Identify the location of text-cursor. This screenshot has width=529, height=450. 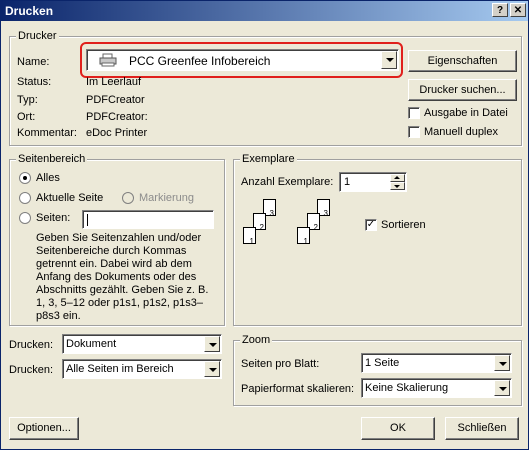
(87, 220).